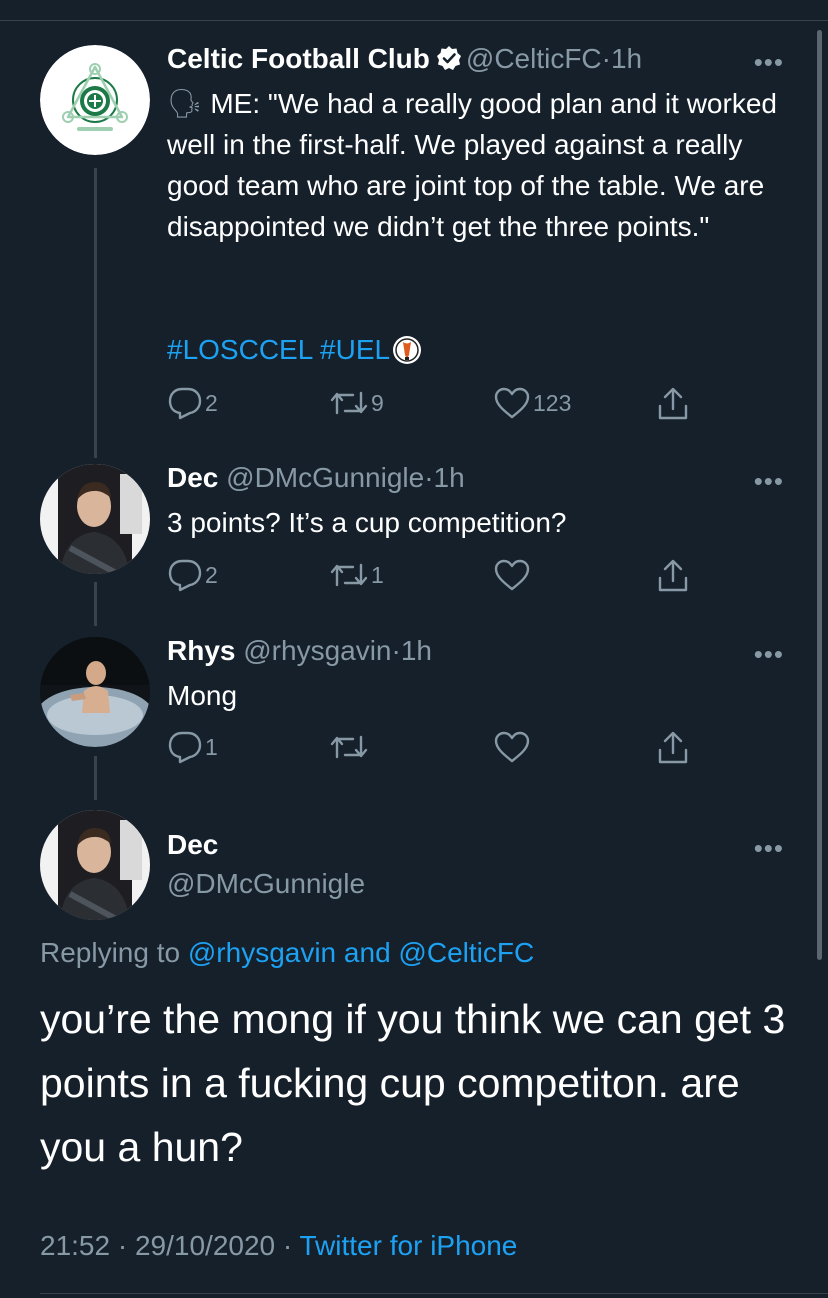  I want to click on speaking-head-emoji: 🗣, so click(185, 103).